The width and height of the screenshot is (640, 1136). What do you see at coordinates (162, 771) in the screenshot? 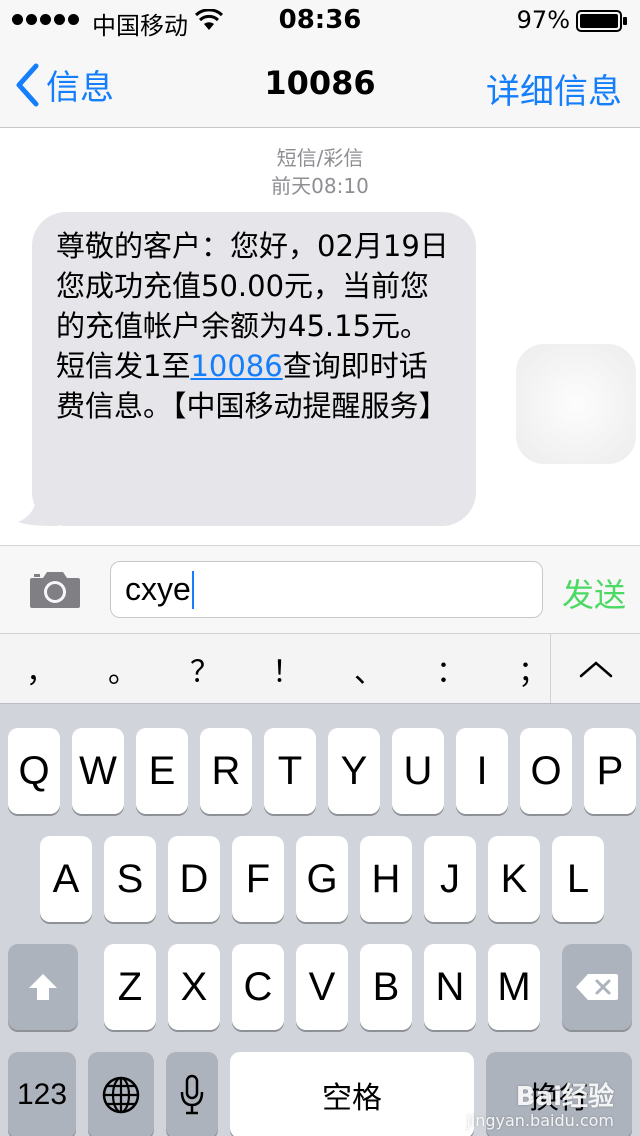
I see `key-e: E` at bounding box center [162, 771].